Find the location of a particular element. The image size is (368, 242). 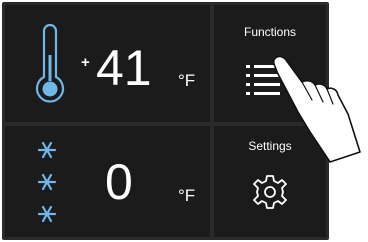

pointing-hand-icon is located at coordinates (316, 109).